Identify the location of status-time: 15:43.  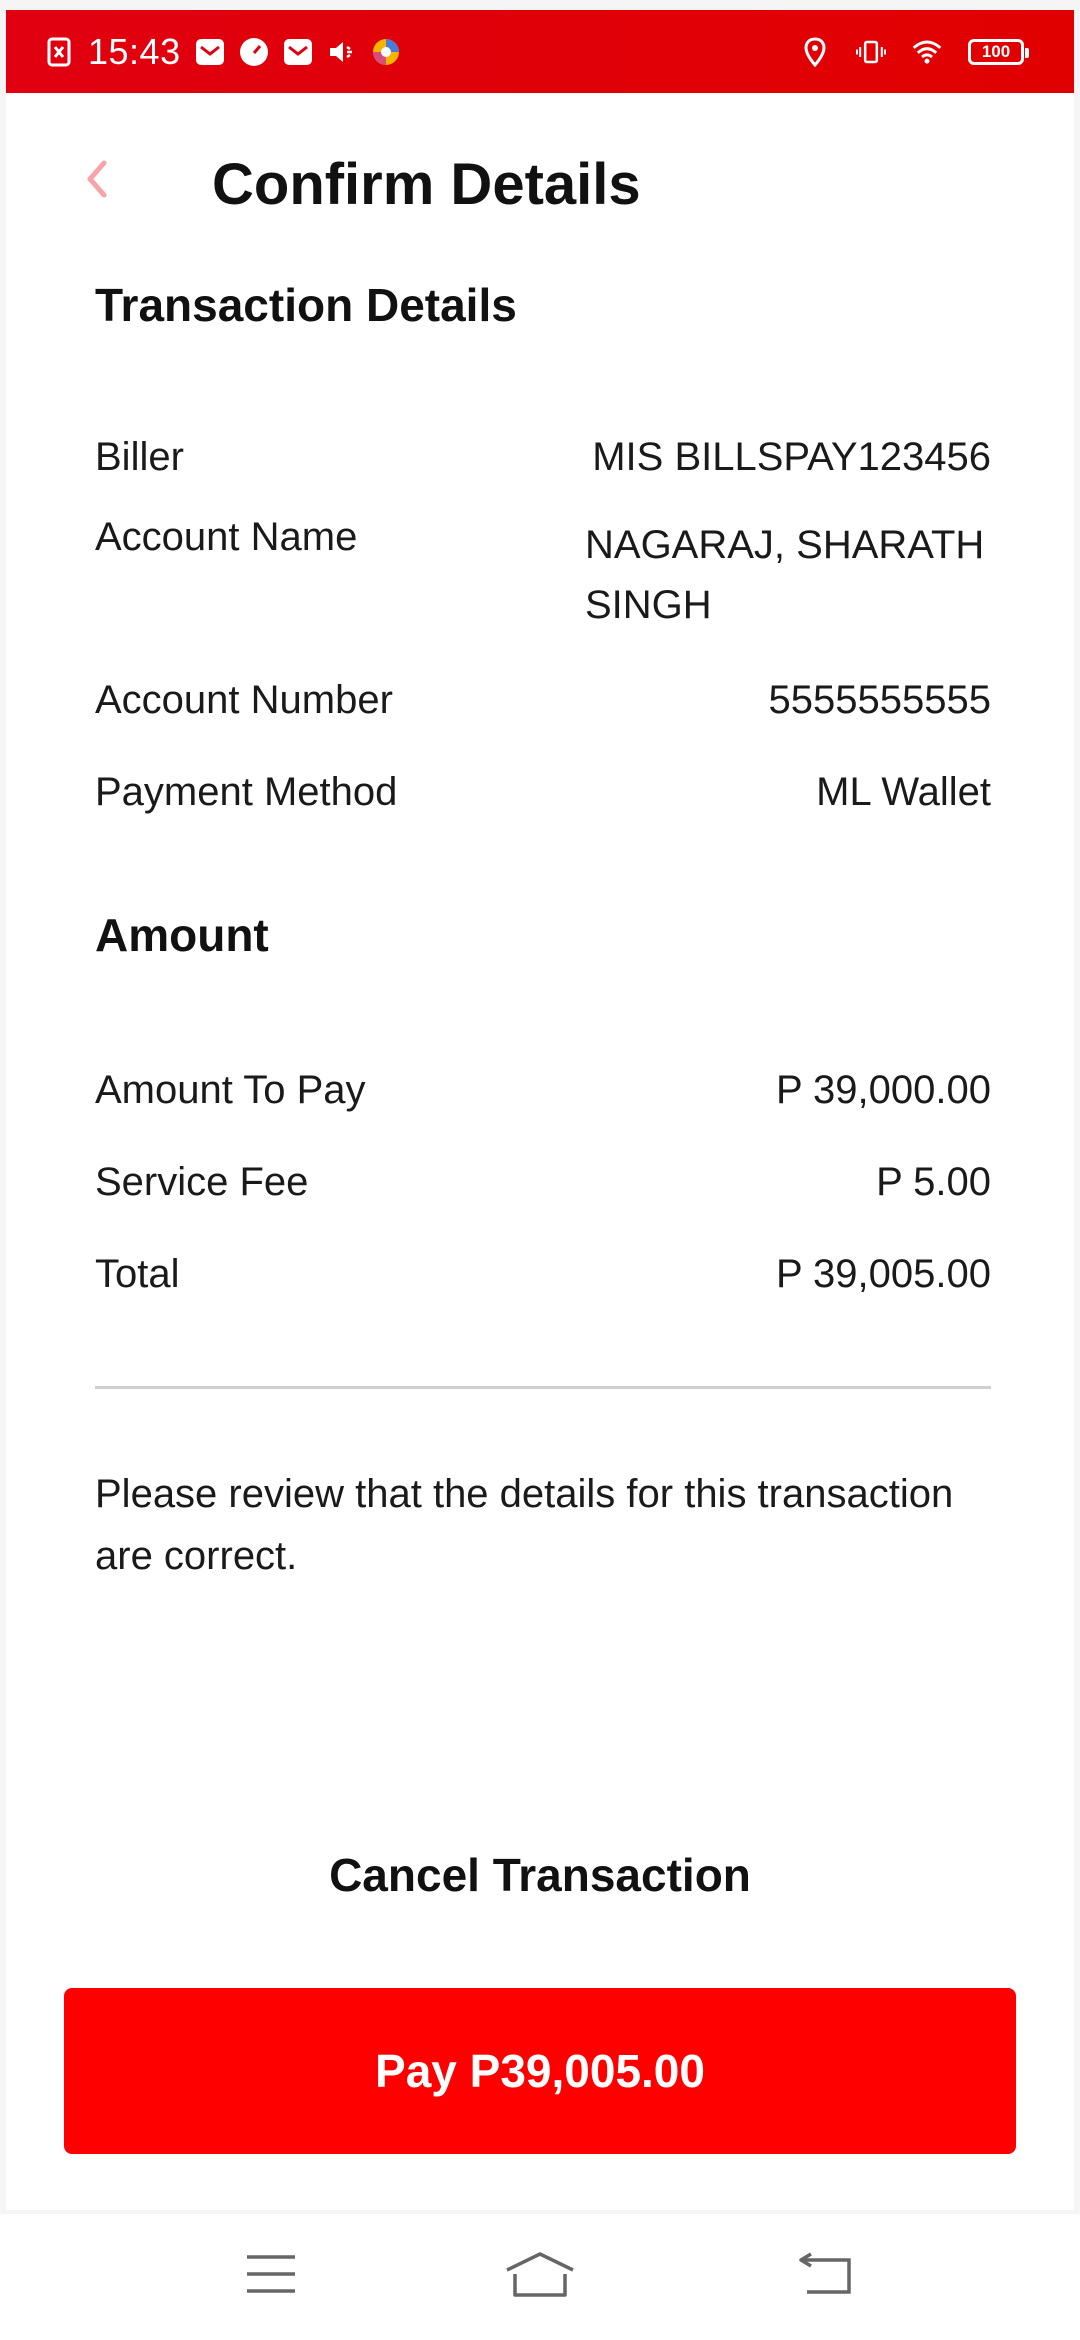
(134, 51).